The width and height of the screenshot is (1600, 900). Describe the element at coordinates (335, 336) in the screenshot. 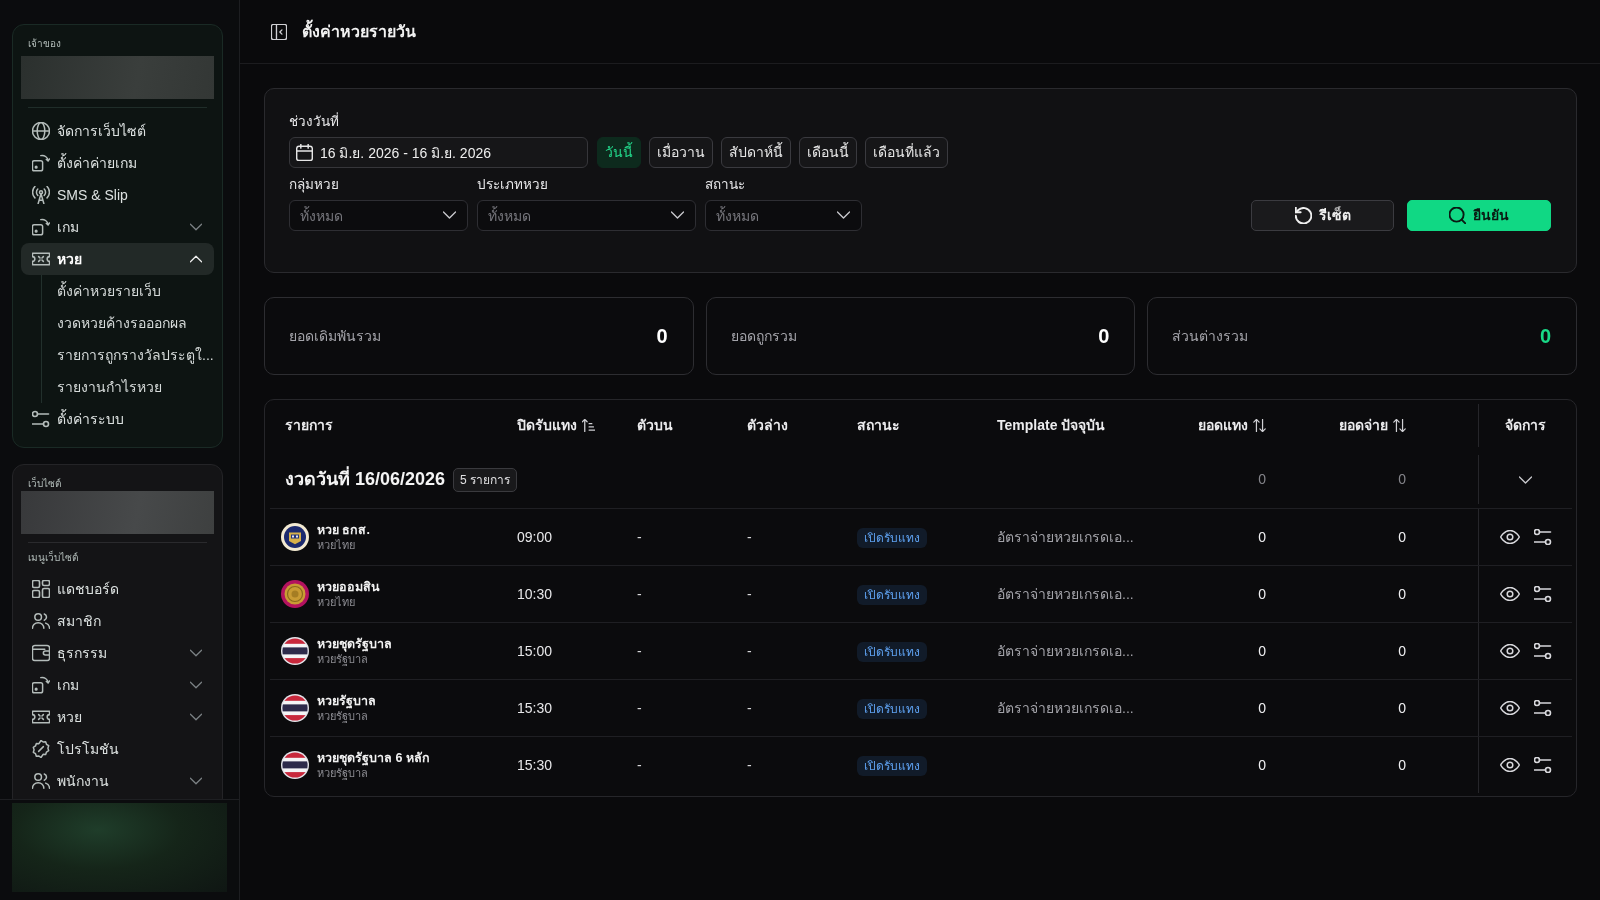

I see `summary-label: ยอดเดิมพันรวม` at that location.